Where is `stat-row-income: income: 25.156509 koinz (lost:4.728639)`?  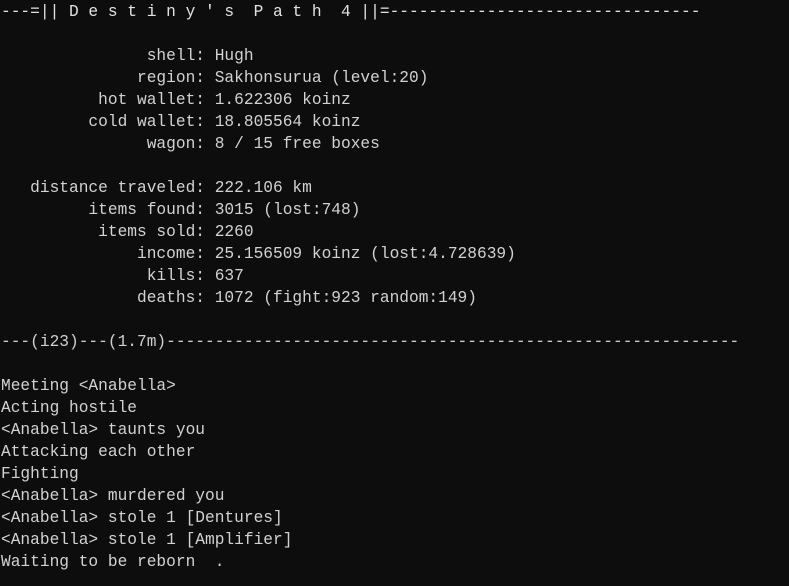
stat-row-income: income: 25.156509 koinz (lost:4.728639) is located at coordinates (258, 254).